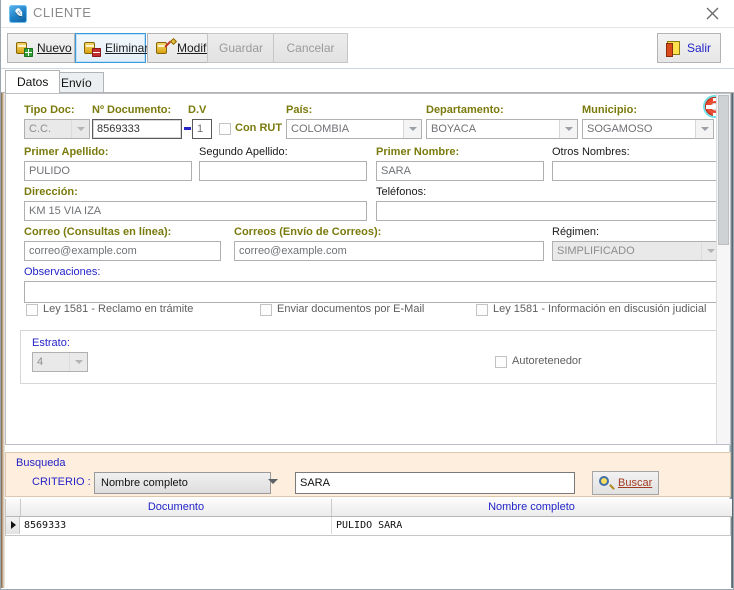 This screenshot has height=590, width=734. What do you see at coordinates (92, 48) in the screenshot?
I see `delete-record-icon` at bounding box center [92, 48].